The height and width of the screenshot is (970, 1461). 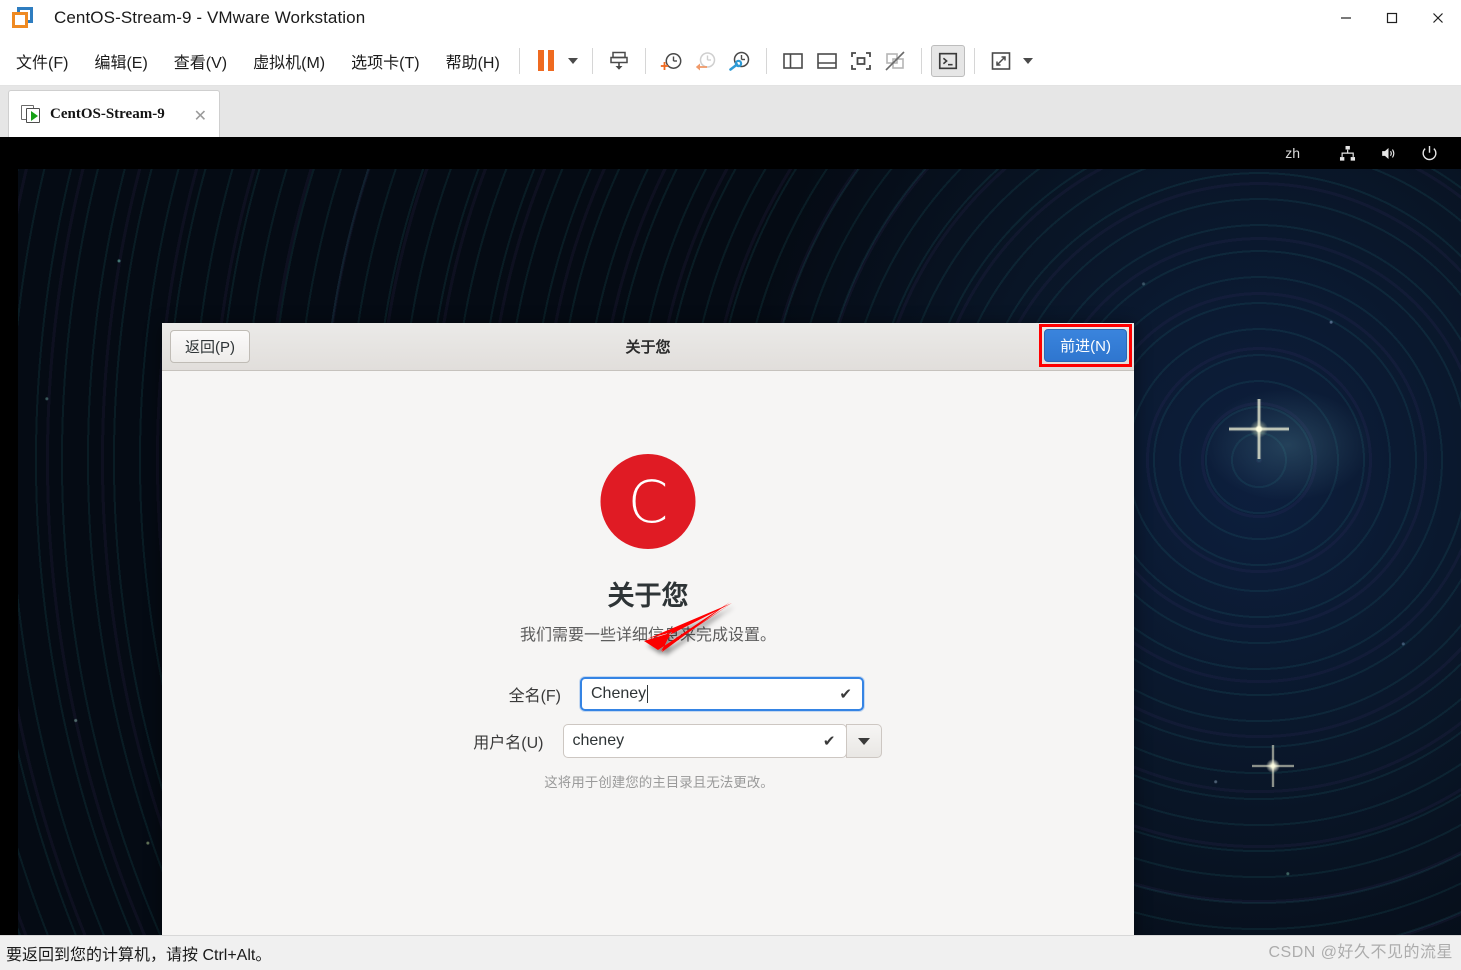 I want to click on close-button, so click(x=1438, y=18).